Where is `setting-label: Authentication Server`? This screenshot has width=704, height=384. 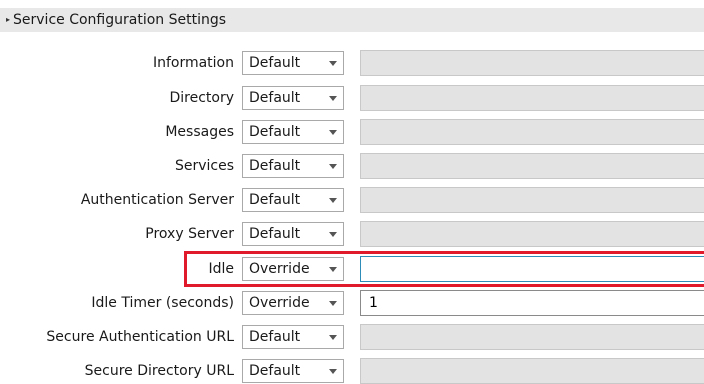 setting-label: Authentication Server is located at coordinates (157, 200).